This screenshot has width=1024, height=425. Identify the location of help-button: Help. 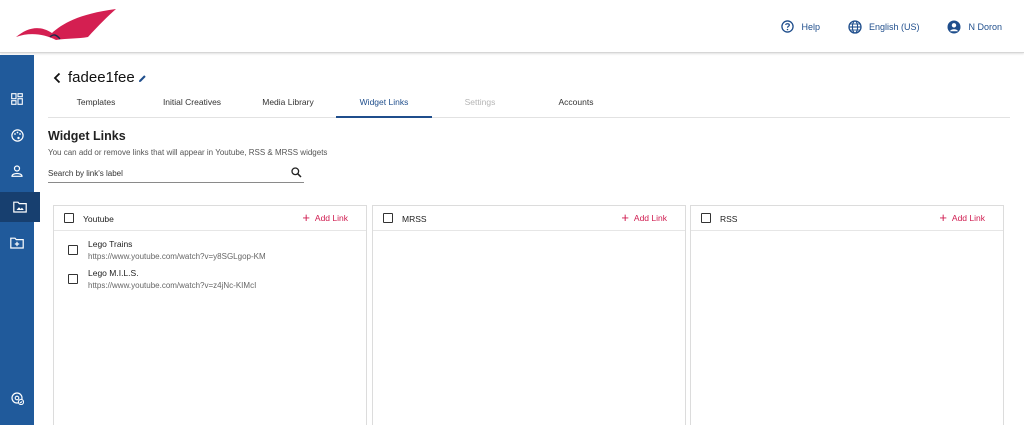
(800, 26).